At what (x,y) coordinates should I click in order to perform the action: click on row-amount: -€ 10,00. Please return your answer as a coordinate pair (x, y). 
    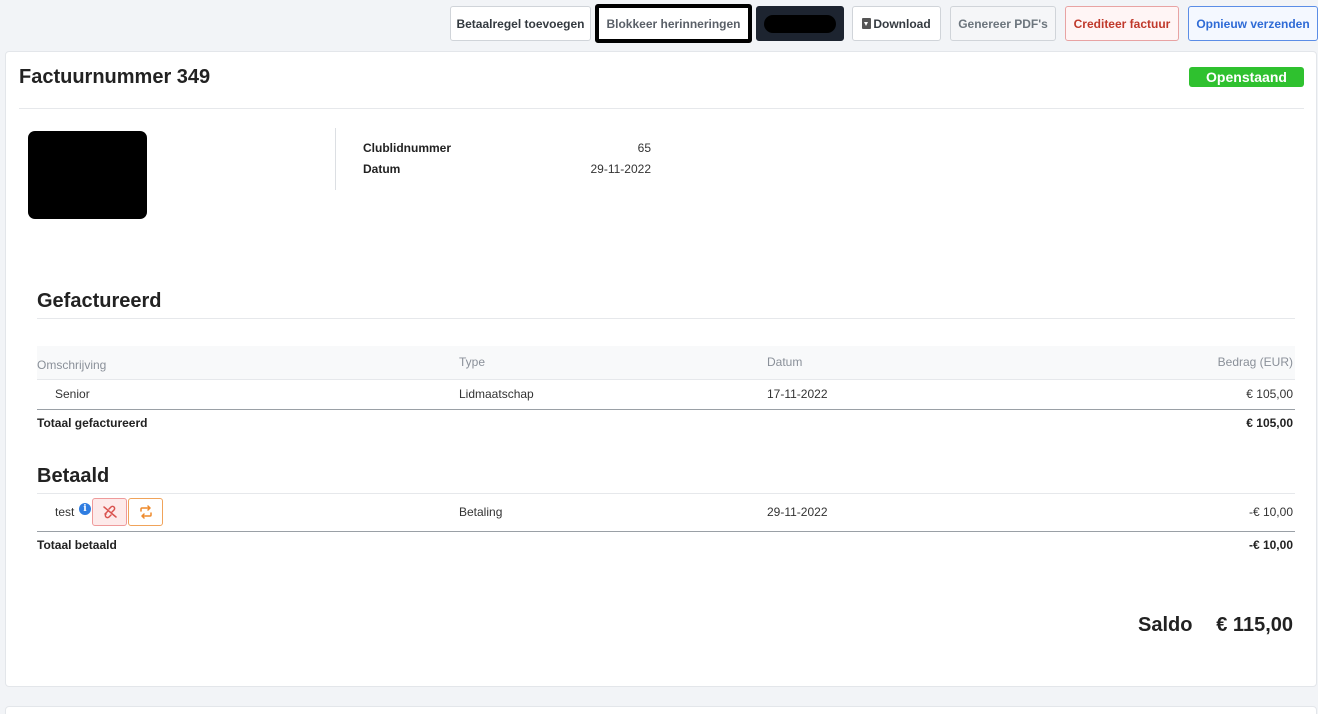
    Looking at the image, I should click on (1270, 512).